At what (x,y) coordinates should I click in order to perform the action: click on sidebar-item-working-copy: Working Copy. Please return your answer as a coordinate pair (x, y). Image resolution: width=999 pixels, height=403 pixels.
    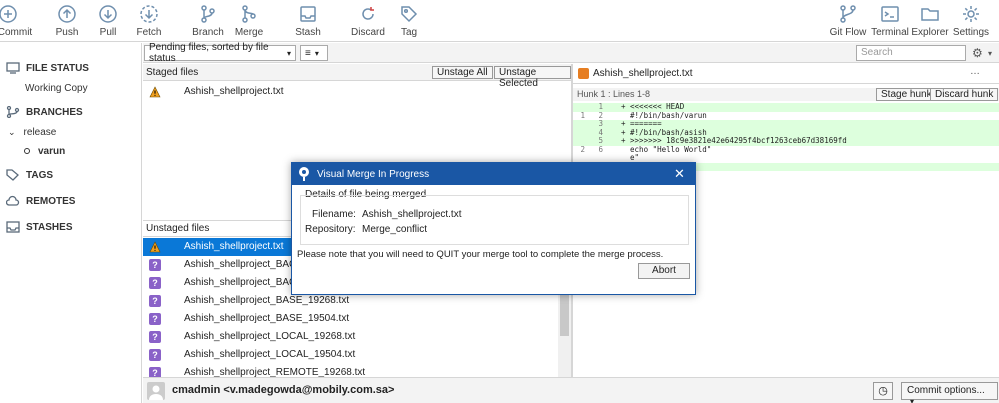
    Looking at the image, I should click on (56, 88).